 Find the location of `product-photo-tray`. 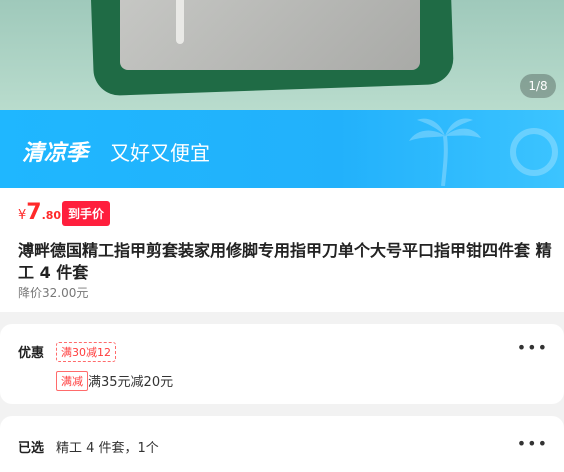

product-photo-tray is located at coordinates (270, 35).